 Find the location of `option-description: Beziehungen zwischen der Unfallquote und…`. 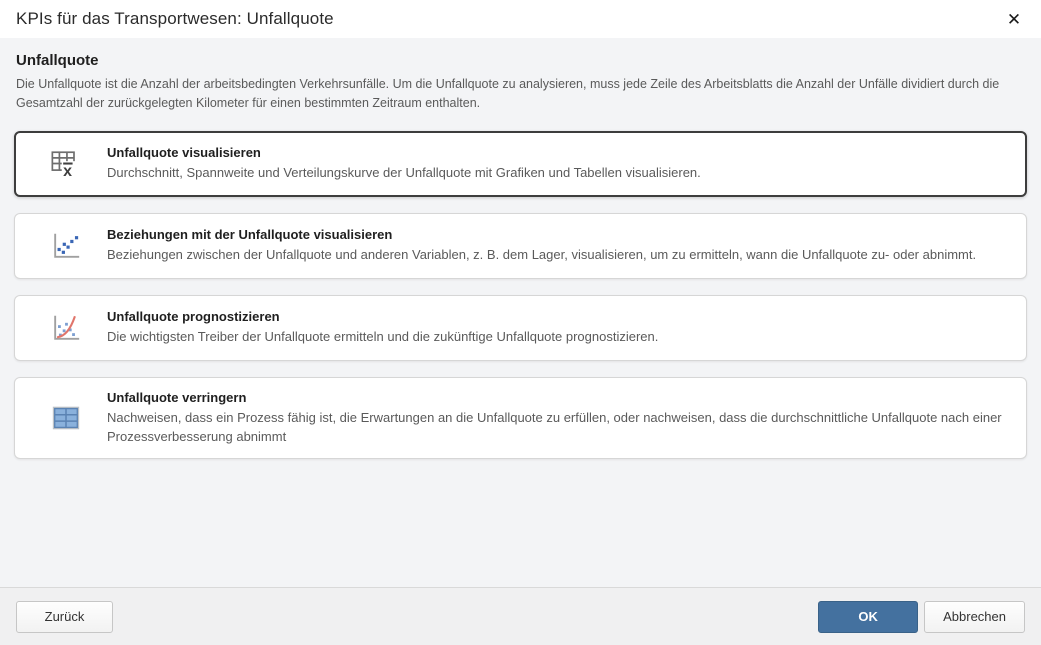

option-description: Beziehungen zwischen der Unfallquote und… is located at coordinates (542, 254).